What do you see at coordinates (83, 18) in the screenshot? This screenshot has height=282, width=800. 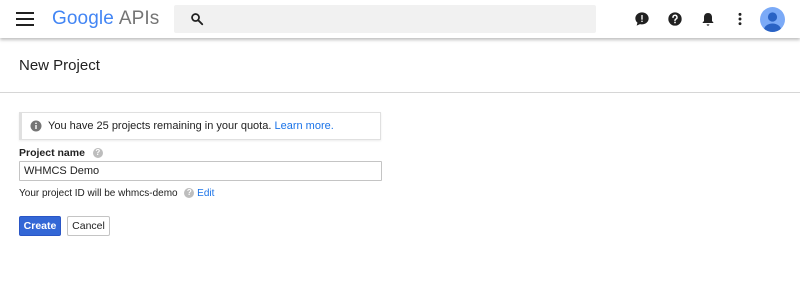 I see `logo-google-text: Google` at bounding box center [83, 18].